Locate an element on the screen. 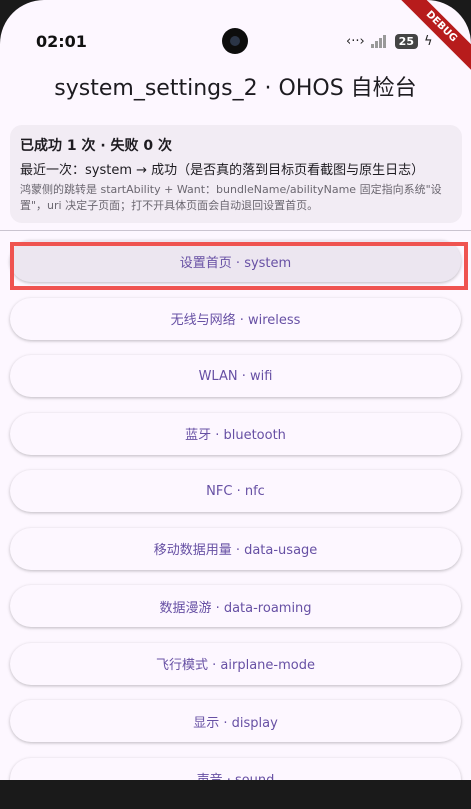  vpn-icon: ‹··› is located at coordinates (355, 41).